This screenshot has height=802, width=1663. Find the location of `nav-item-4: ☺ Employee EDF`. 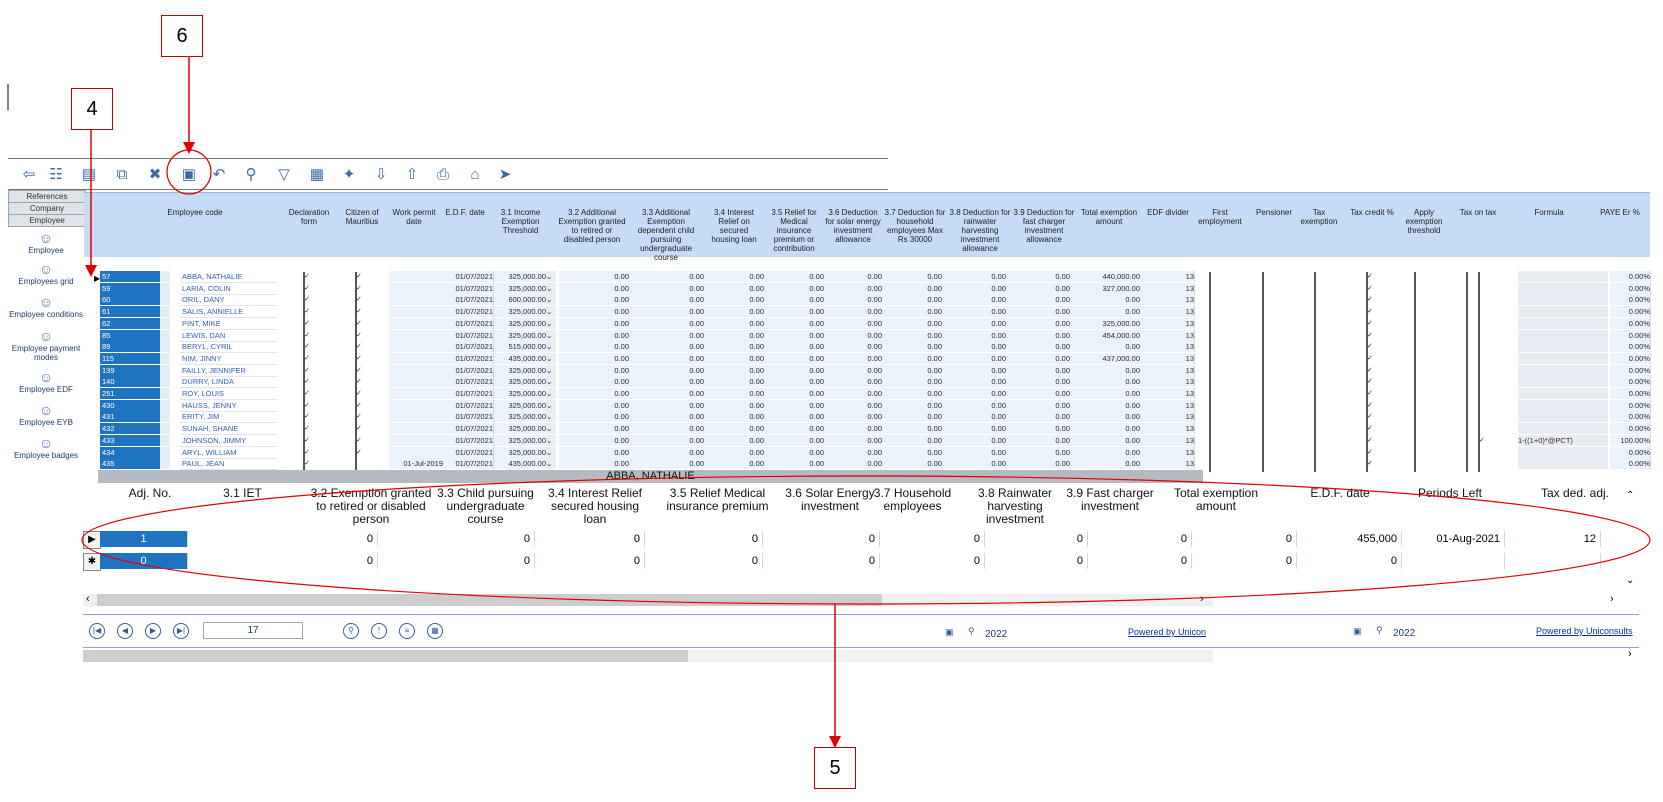

nav-item-4: ☺ Employee EDF is located at coordinates (46, 382).